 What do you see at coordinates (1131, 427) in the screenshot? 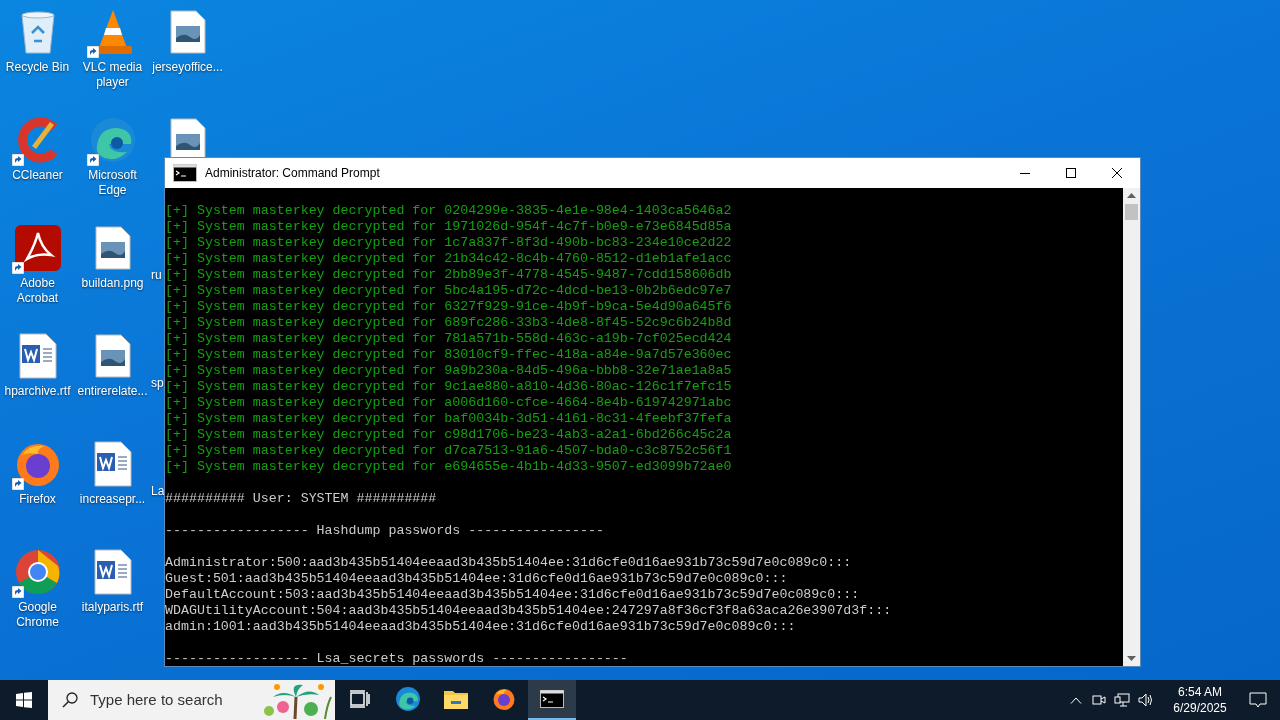
I see `scrollbar` at bounding box center [1131, 427].